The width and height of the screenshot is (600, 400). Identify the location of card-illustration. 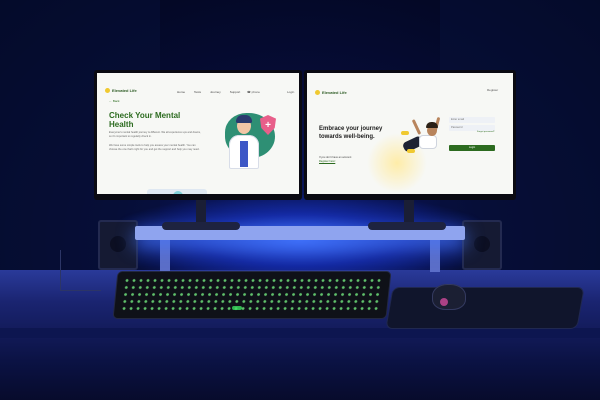
(178, 192).